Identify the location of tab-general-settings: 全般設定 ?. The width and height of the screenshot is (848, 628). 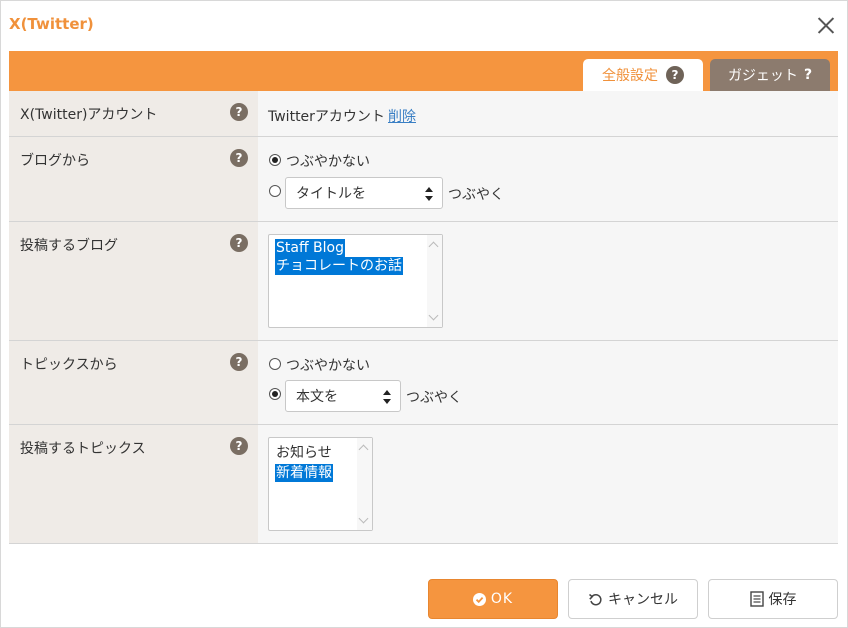
(643, 75).